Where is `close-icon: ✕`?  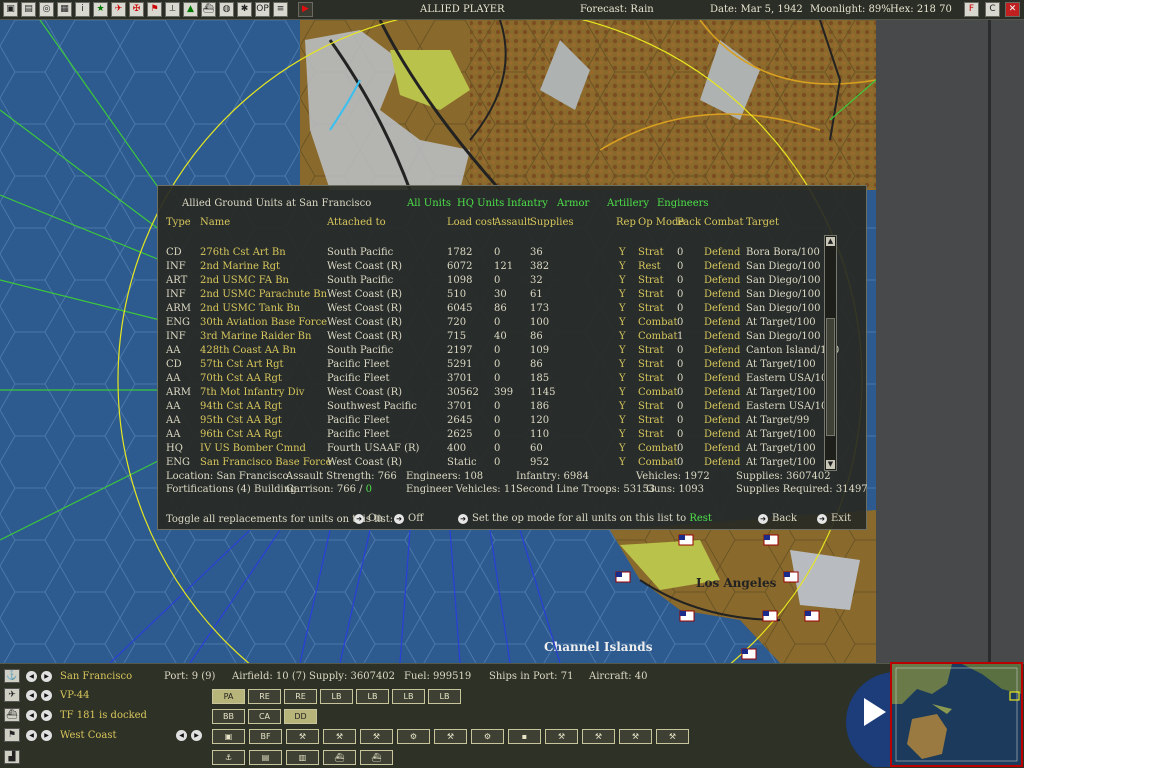
close-icon: ✕ is located at coordinates (1012, 9).